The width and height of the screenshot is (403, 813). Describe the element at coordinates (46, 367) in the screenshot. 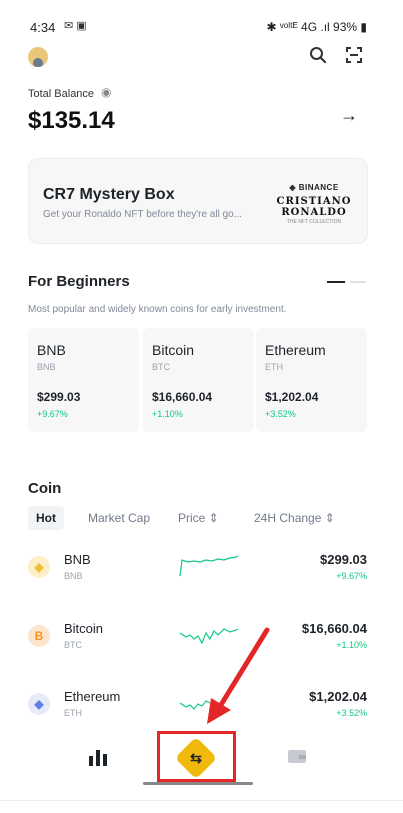

I see `card-coin-symbol: BNB` at that location.